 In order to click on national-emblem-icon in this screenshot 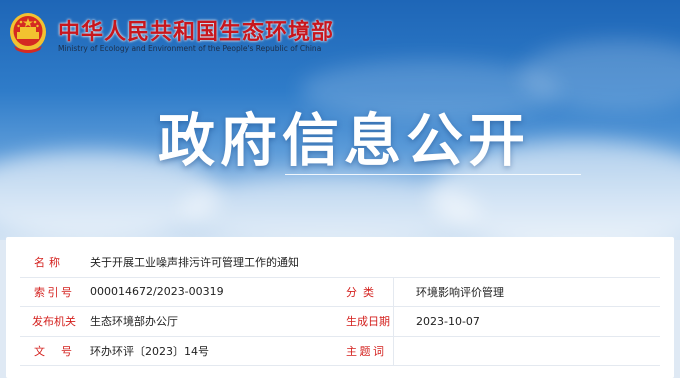, I will do `click(28, 32)`.